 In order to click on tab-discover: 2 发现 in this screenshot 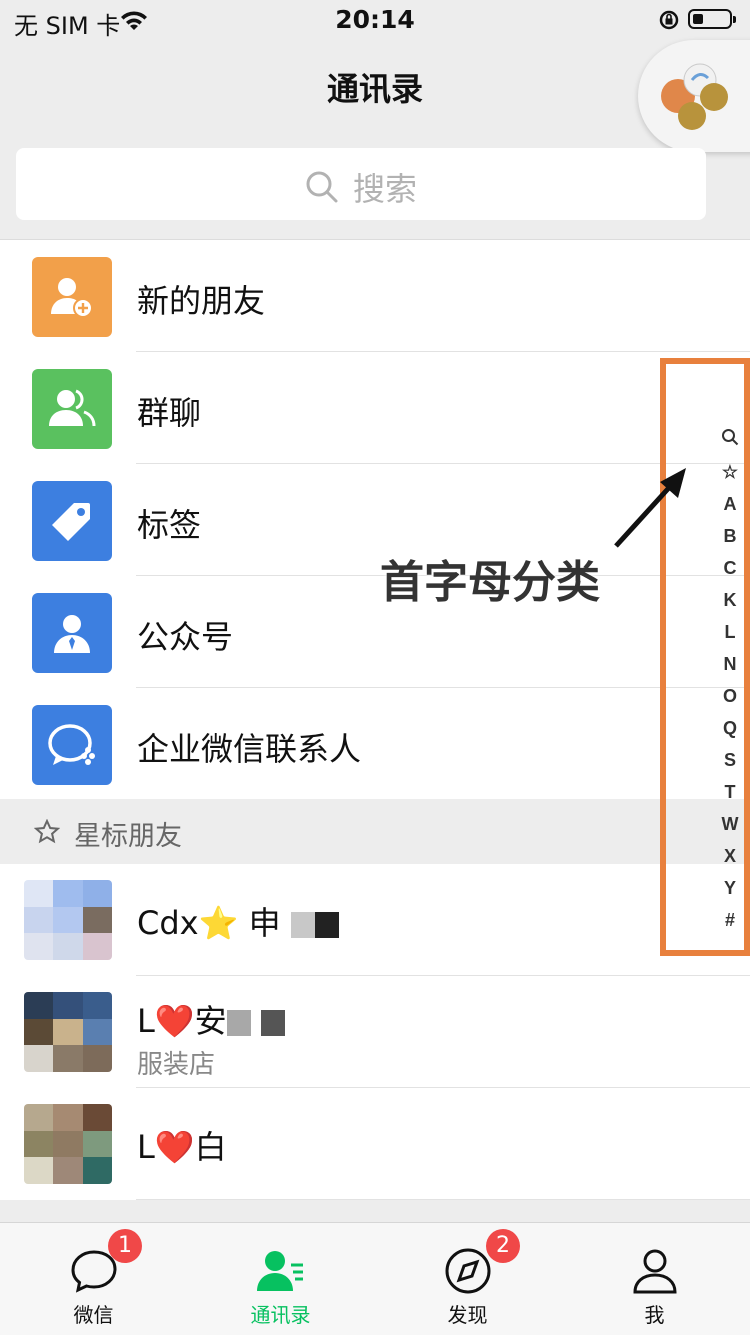, I will do `click(467, 1279)`.